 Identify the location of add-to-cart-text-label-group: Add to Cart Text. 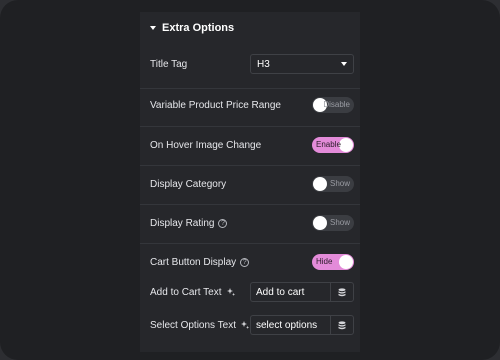
(193, 292).